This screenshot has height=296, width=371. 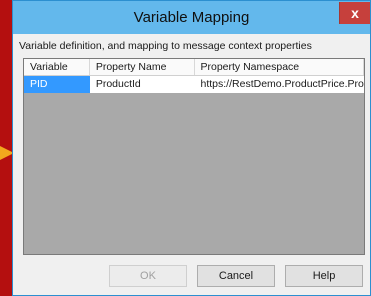 I want to click on titlebar: Variable Mapping x, so click(x=191, y=17).